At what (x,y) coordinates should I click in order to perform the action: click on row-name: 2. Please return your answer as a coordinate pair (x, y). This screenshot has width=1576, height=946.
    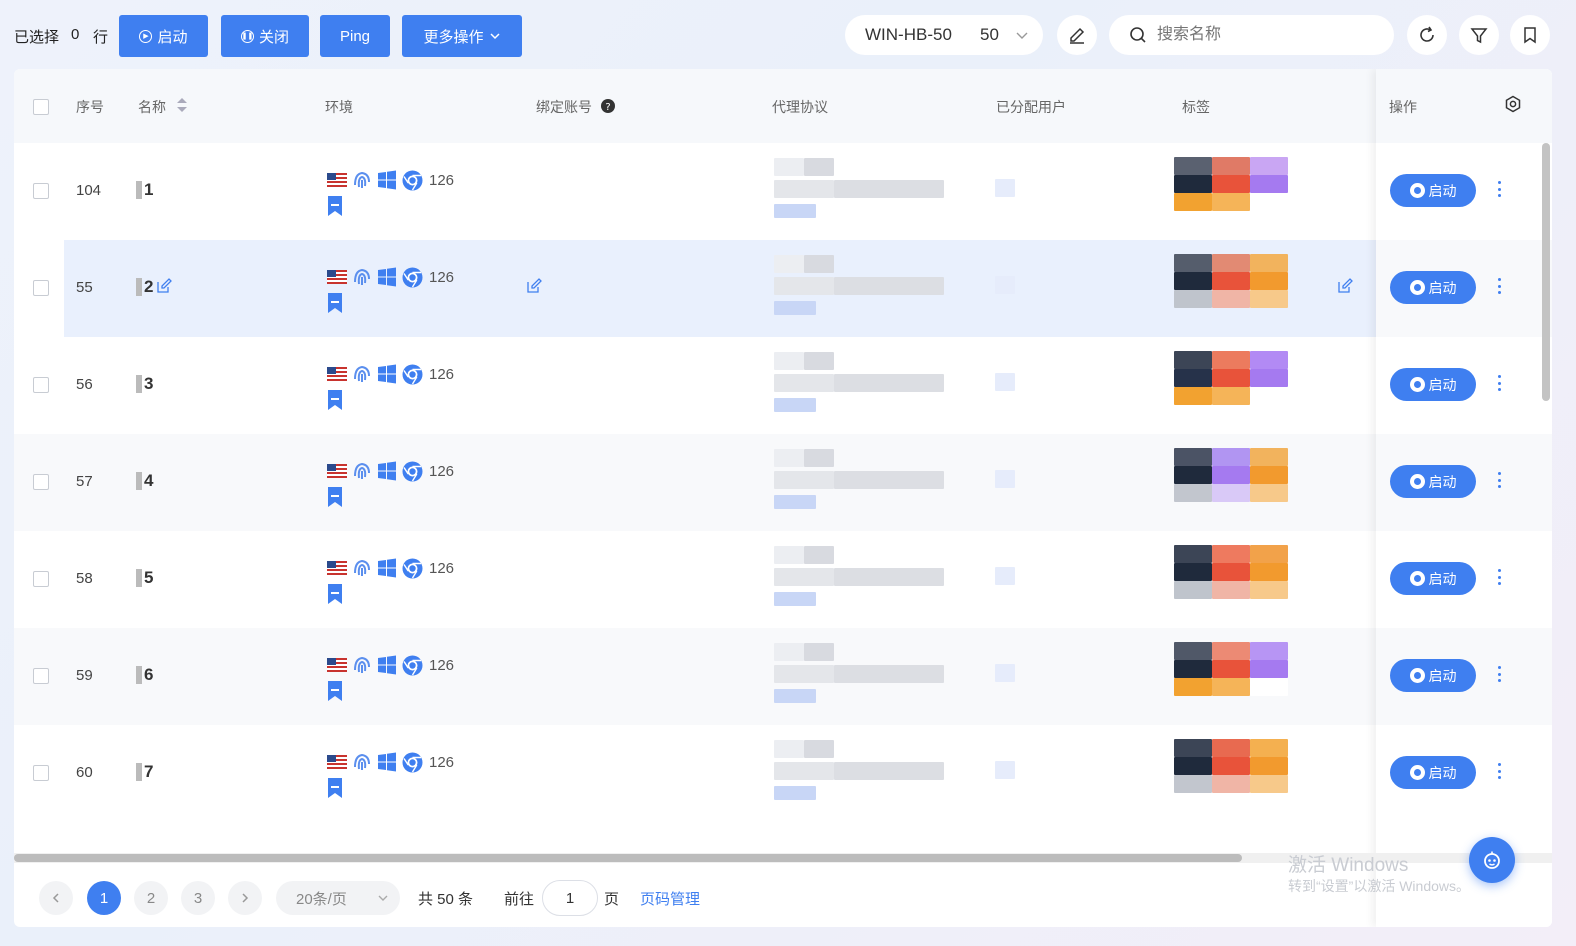
    Looking at the image, I should click on (148, 287).